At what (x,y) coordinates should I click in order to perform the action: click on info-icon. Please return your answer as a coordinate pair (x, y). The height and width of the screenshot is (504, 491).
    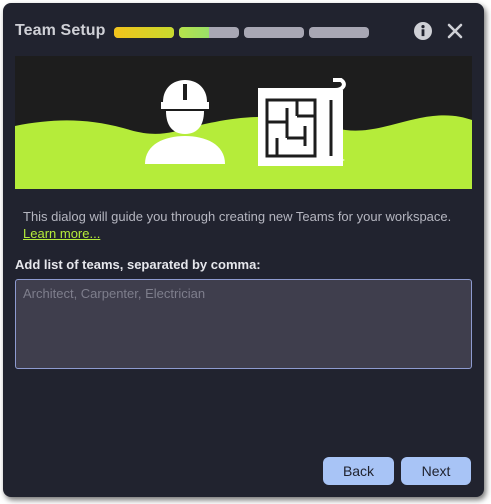
    Looking at the image, I should click on (423, 31).